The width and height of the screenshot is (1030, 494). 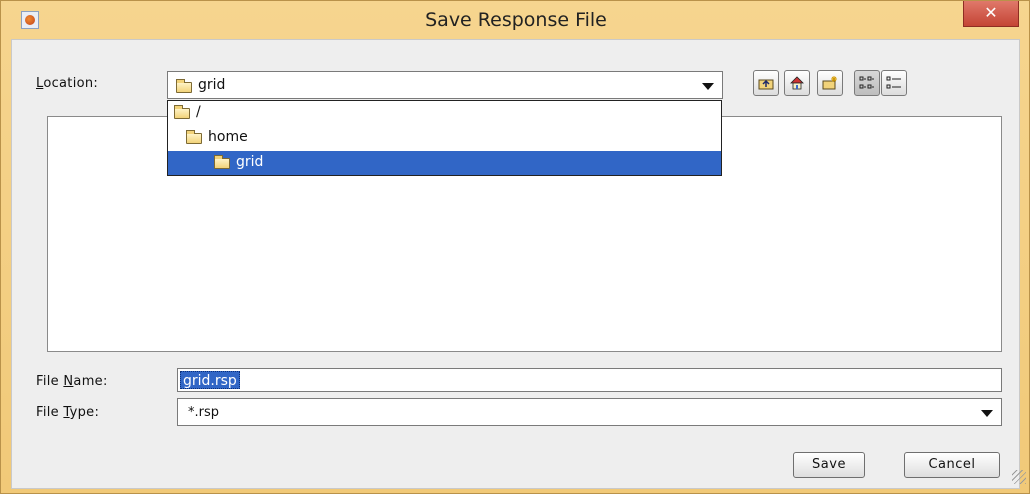 I want to click on save-button: Save, so click(x=829, y=465).